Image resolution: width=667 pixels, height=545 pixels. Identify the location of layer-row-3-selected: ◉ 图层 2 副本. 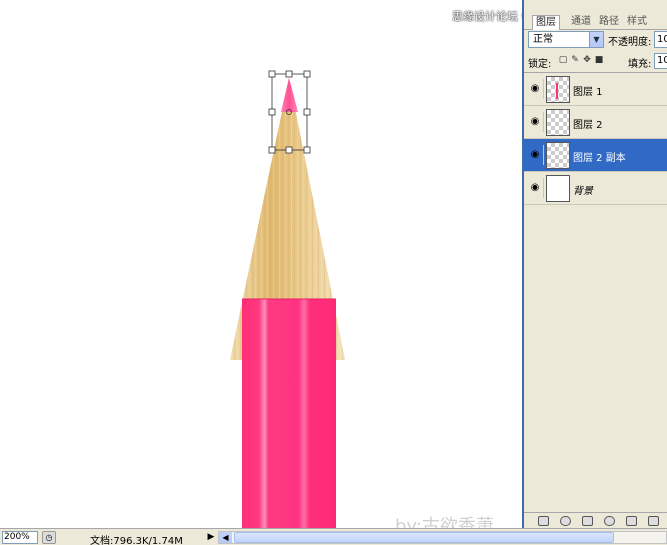
(595, 155).